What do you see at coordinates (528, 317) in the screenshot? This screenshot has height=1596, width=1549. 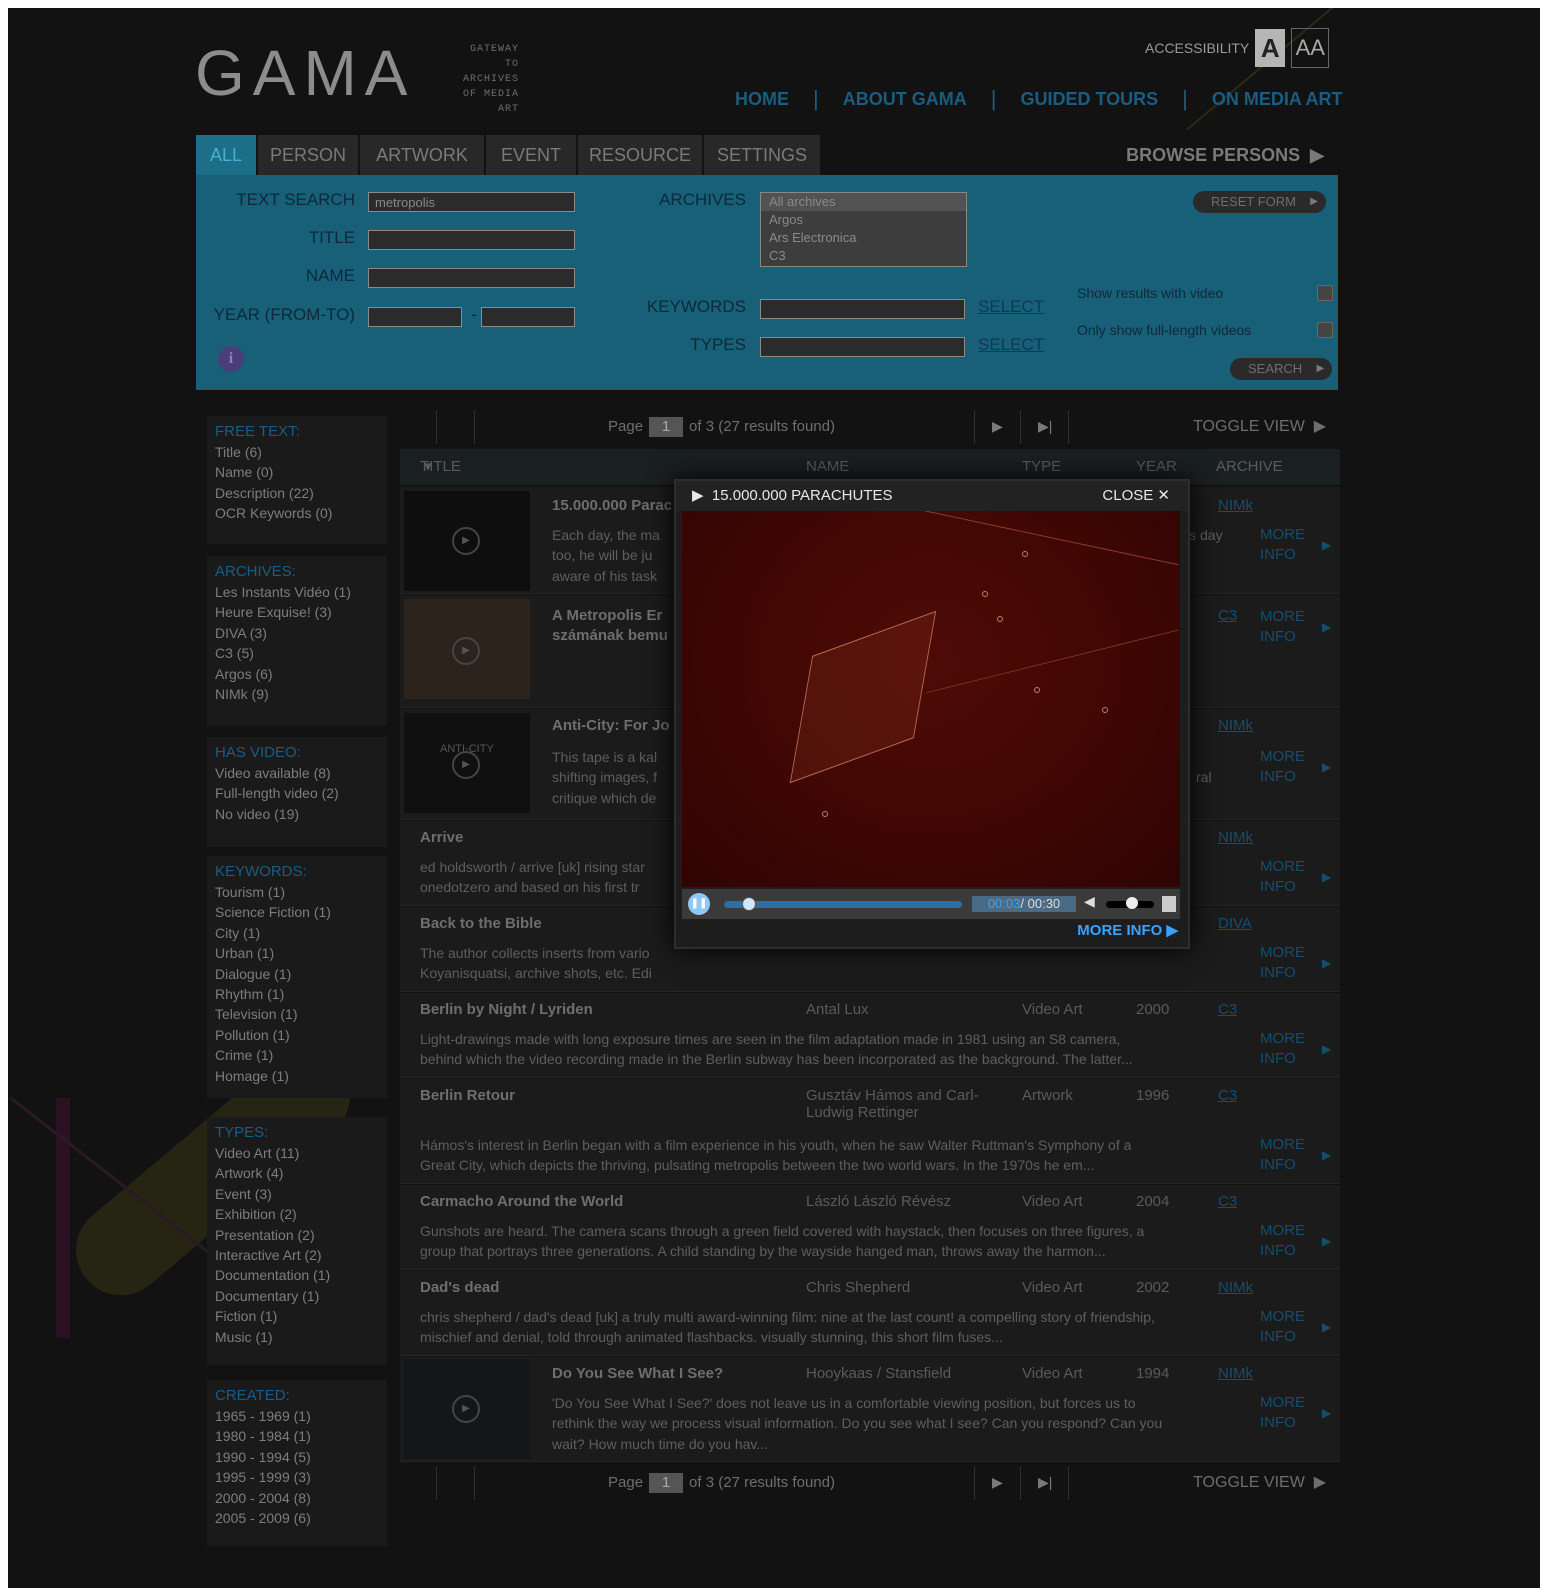 I see `year-to-input` at bounding box center [528, 317].